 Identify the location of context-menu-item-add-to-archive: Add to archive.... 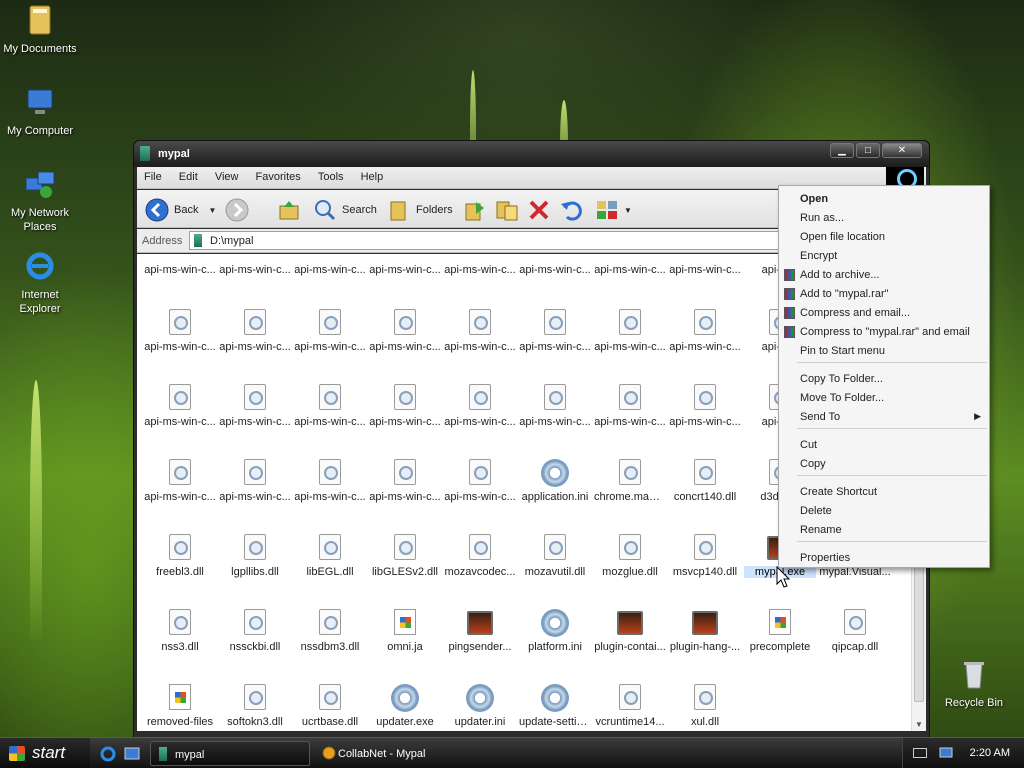
(884, 275).